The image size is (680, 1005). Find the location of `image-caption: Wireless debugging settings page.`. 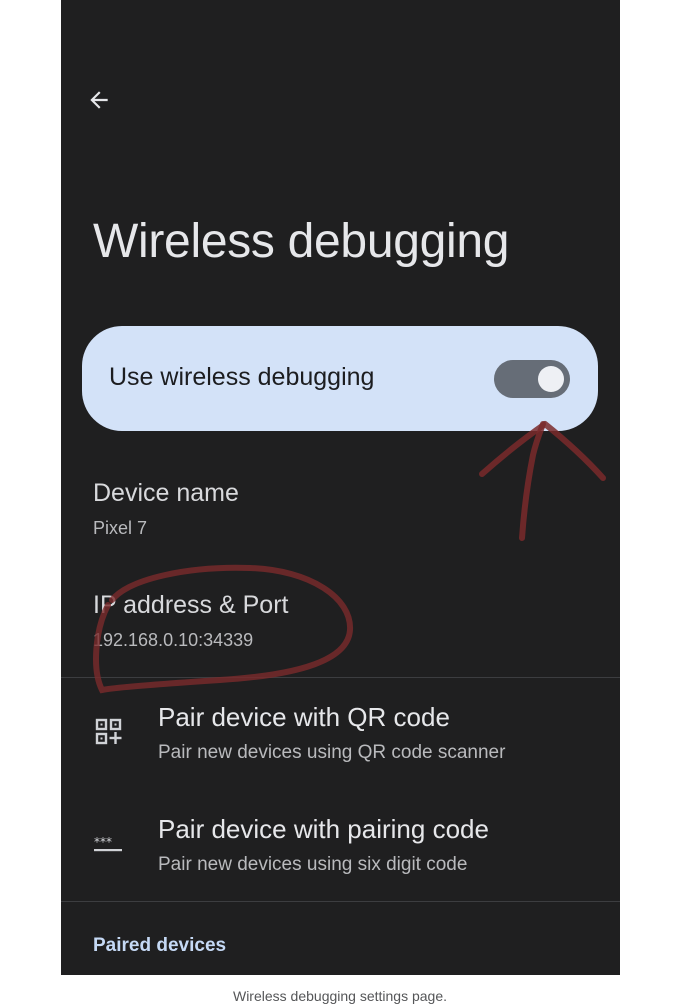

image-caption: Wireless debugging settings page. is located at coordinates (340, 996).